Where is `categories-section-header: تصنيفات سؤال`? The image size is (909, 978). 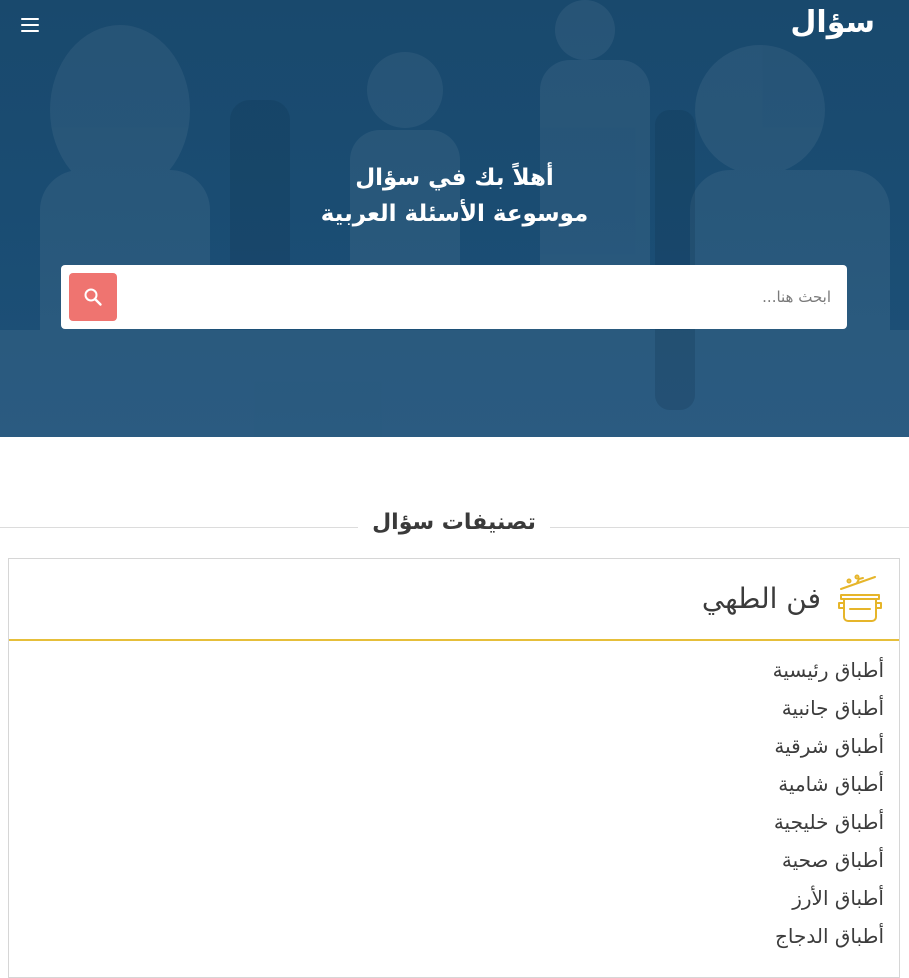 categories-section-header: تصنيفات سؤال is located at coordinates (454, 523).